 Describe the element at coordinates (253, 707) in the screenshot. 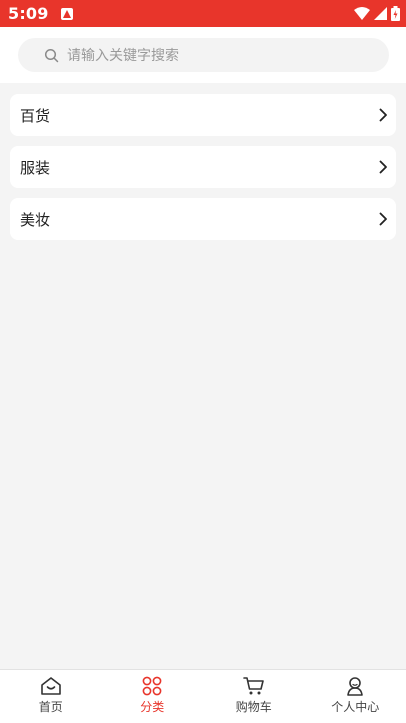

I see `tab-label: 购物车` at that location.